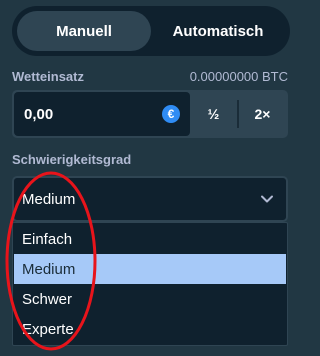 This screenshot has width=320, height=356. I want to click on double-bet-button: 2×, so click(262, 114).